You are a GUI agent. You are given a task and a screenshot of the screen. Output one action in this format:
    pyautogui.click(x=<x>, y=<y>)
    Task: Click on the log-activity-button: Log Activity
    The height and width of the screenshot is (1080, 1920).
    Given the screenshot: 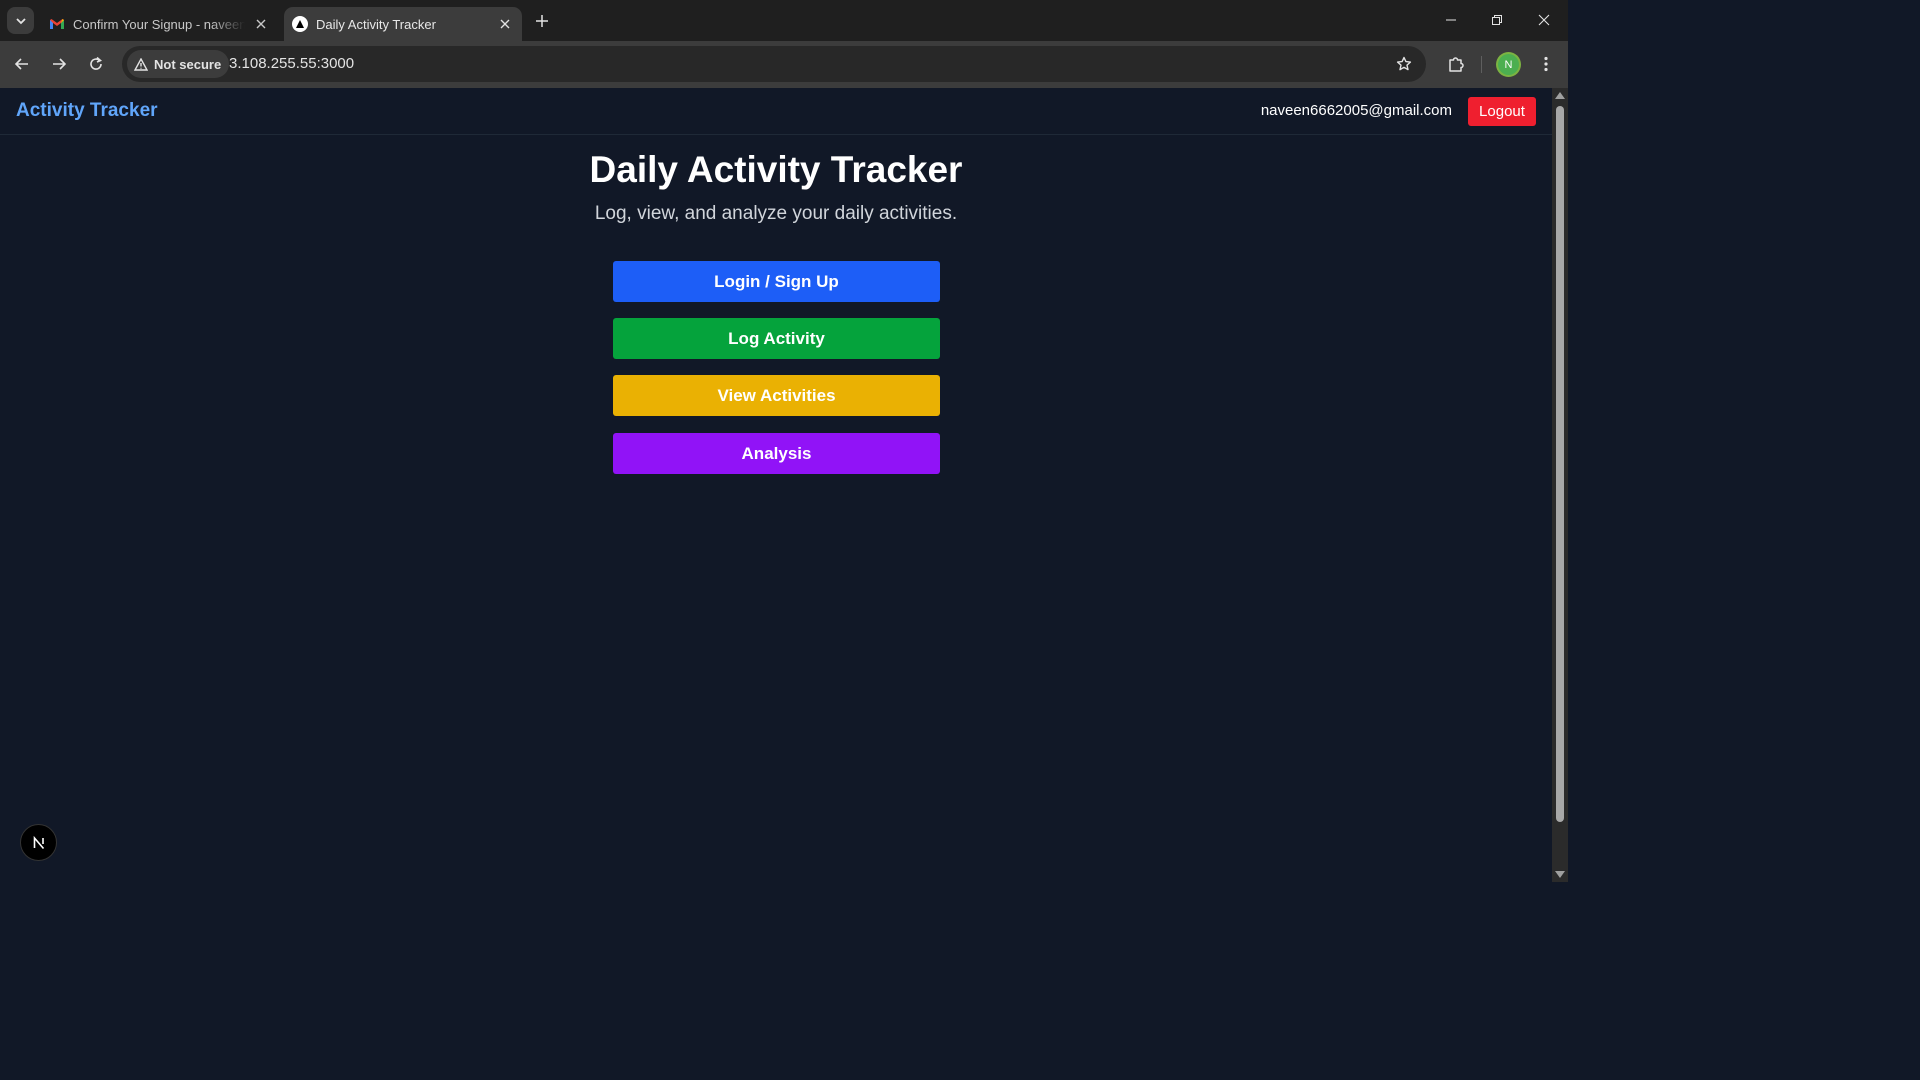 What is the action you would take?
    pyautogui.click(x=776, y=338)
    